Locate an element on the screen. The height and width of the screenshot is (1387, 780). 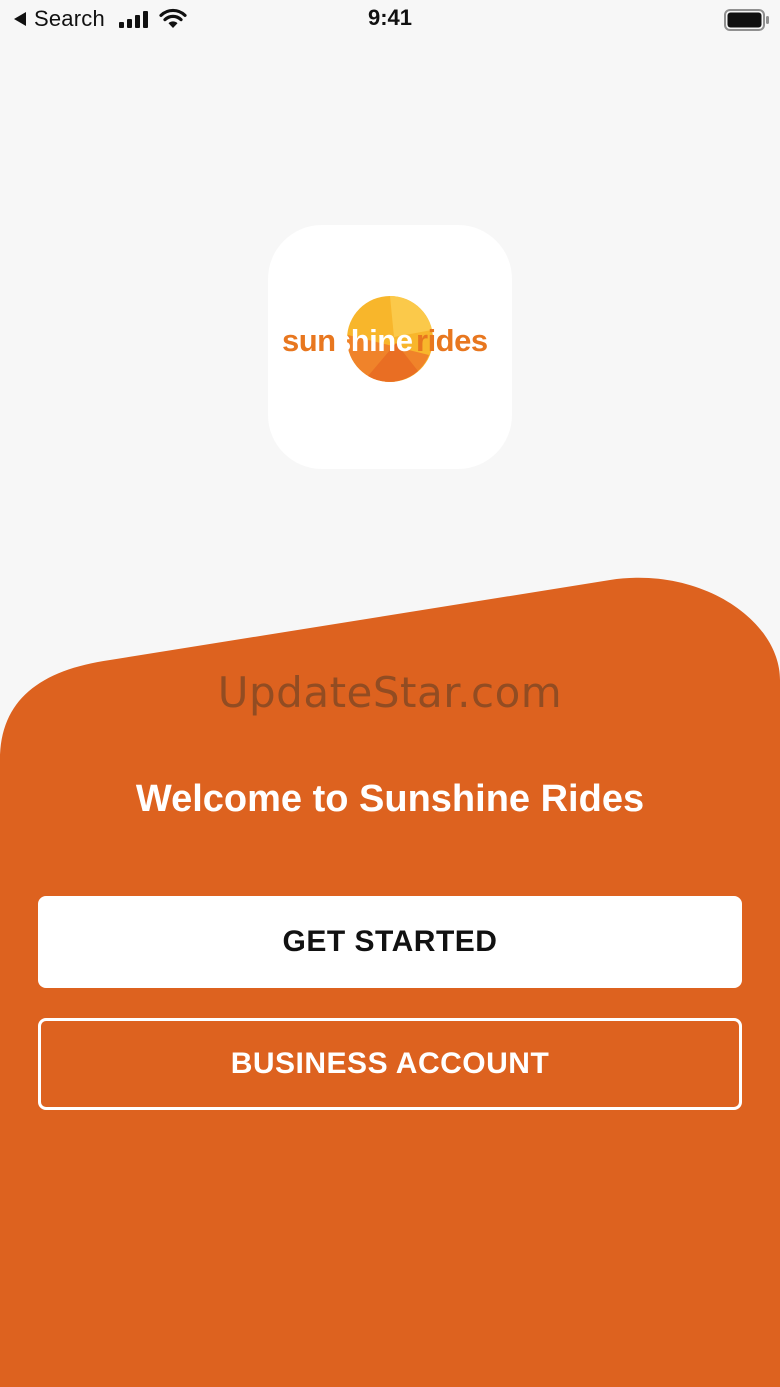
welcome-title: Welcome to Sunshine Rides is located at coordinates (390, 799).